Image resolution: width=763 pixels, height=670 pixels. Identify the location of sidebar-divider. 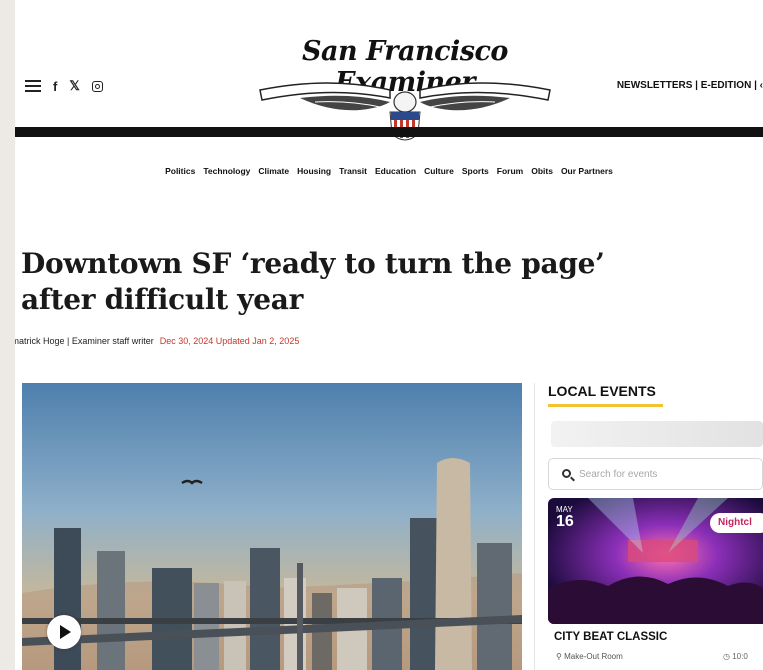
(534, 526).